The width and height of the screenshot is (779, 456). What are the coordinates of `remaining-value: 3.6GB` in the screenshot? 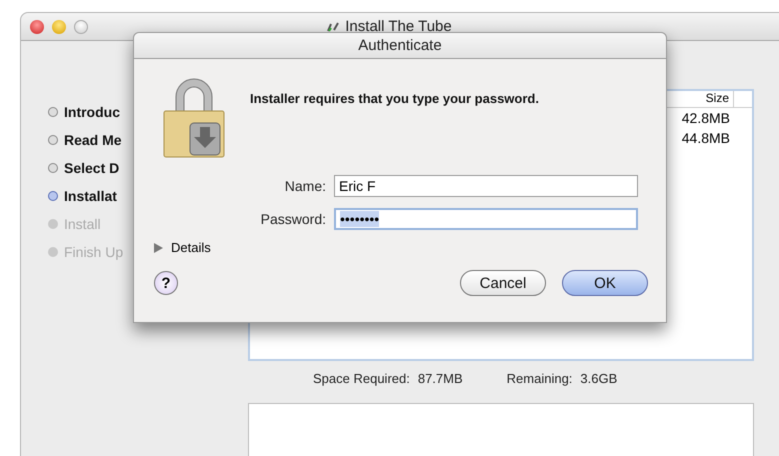 It's located at (599, 379).